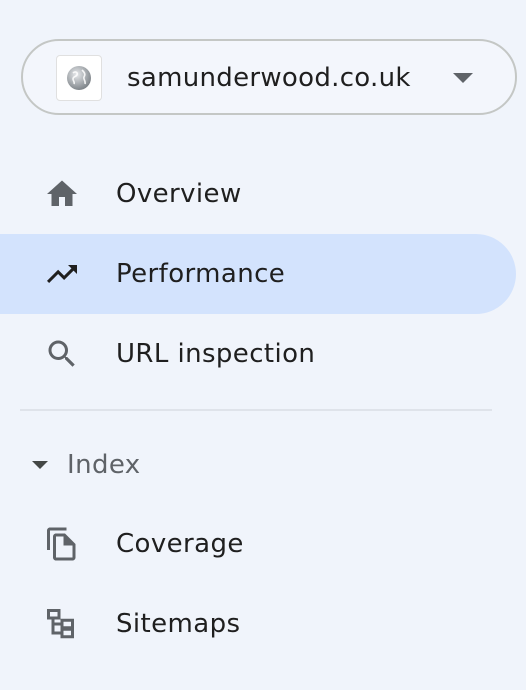 This screenshot has height=690, width=526. I want to click on nav-item-url-inspection: URL inspection, so click(258, 354).